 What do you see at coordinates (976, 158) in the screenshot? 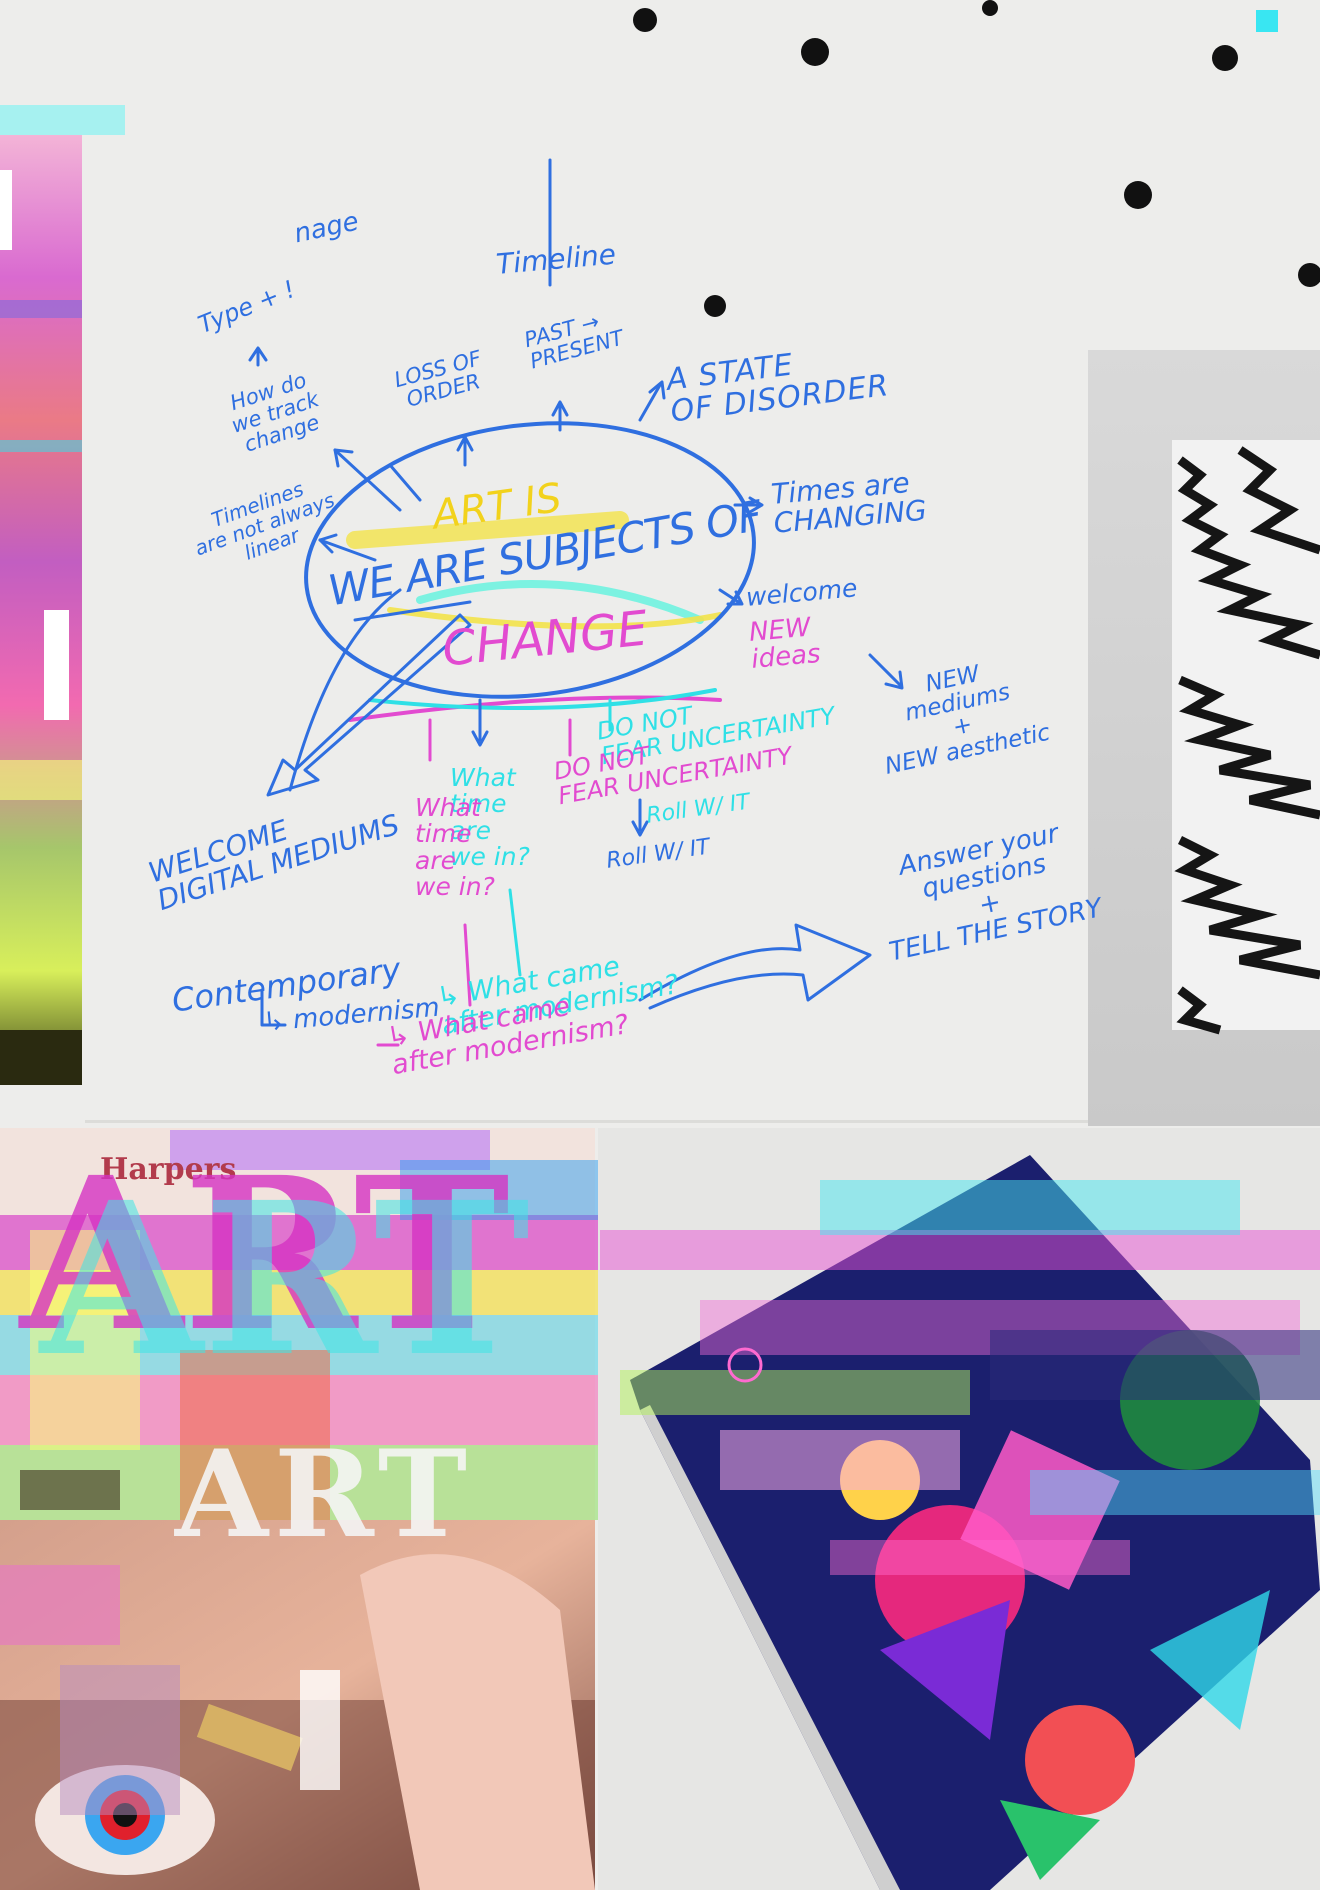
I see `black-dot-icon` at bounding box center [976, 158].